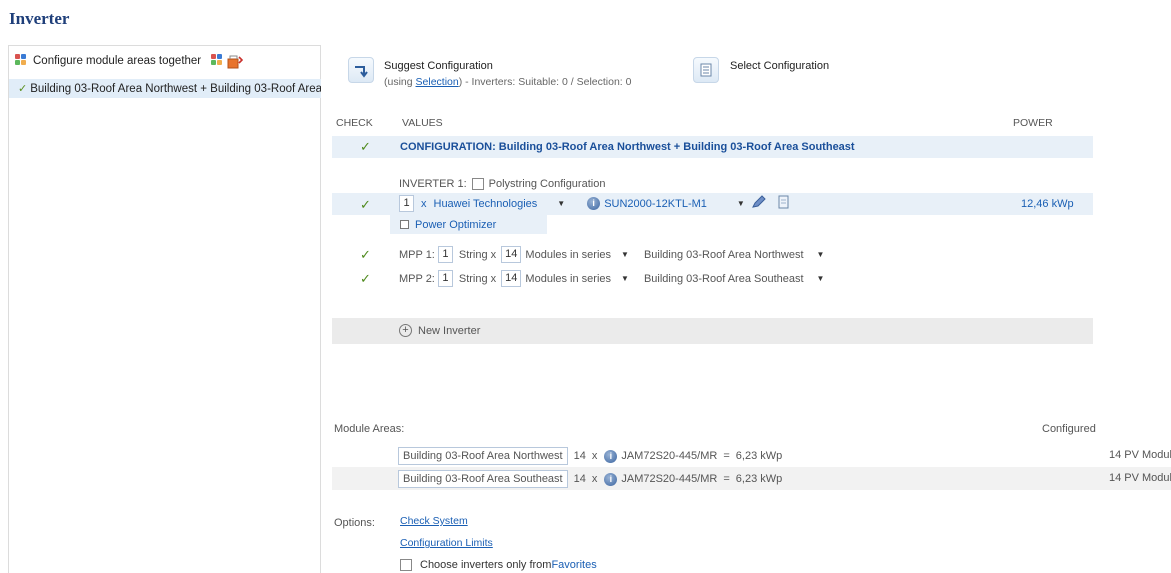  What do you see at coordinates (741, 203) in the screenshot?
I see `model-dropdown-arrow: ▼` at bounding box center [741, 203].